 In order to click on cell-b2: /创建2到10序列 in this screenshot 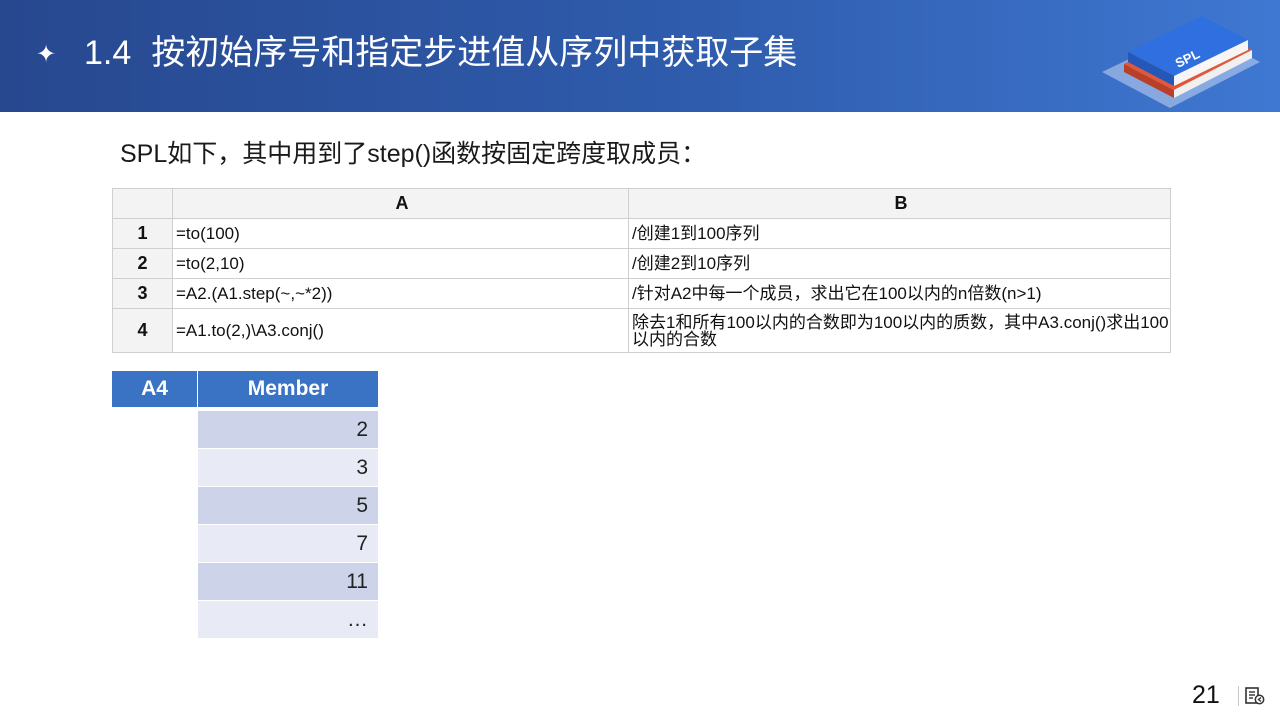, I will do `click(899, 263)`.